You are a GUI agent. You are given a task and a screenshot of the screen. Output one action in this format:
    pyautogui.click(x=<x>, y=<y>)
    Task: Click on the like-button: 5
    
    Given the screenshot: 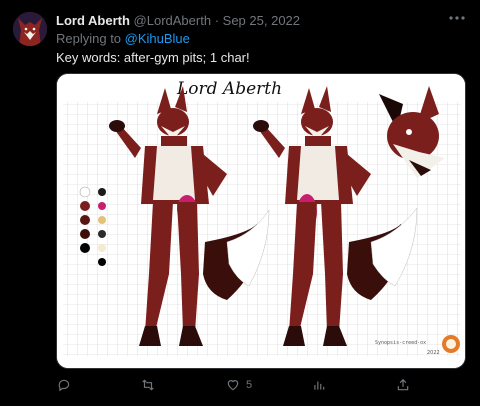 What is the action you would take?
    pyautogui.click(x=239, y=385)
    